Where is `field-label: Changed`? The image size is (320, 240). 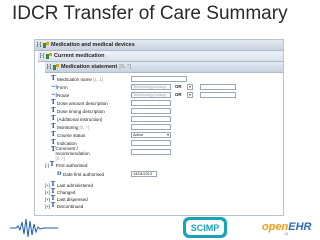 field-label: Changed is located at coordinates (66, 192).